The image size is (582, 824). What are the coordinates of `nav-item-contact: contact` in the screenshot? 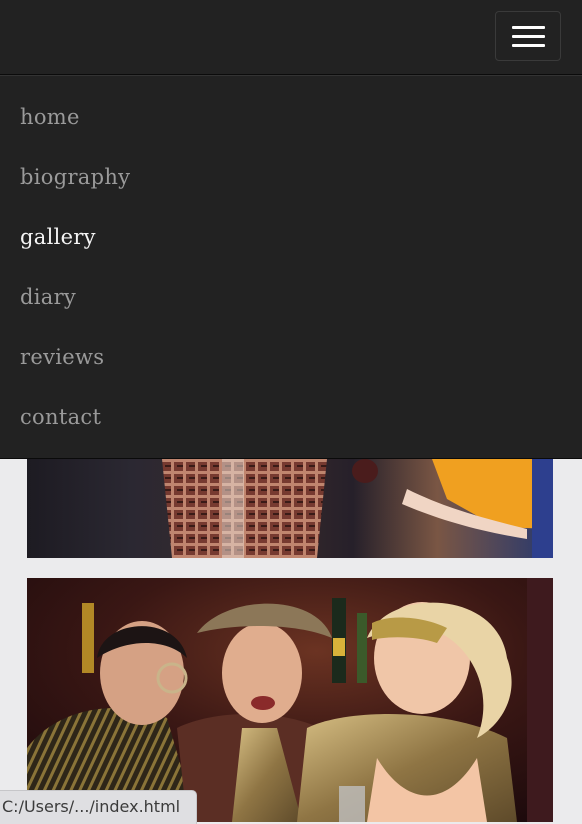 It's located at (60, 417).